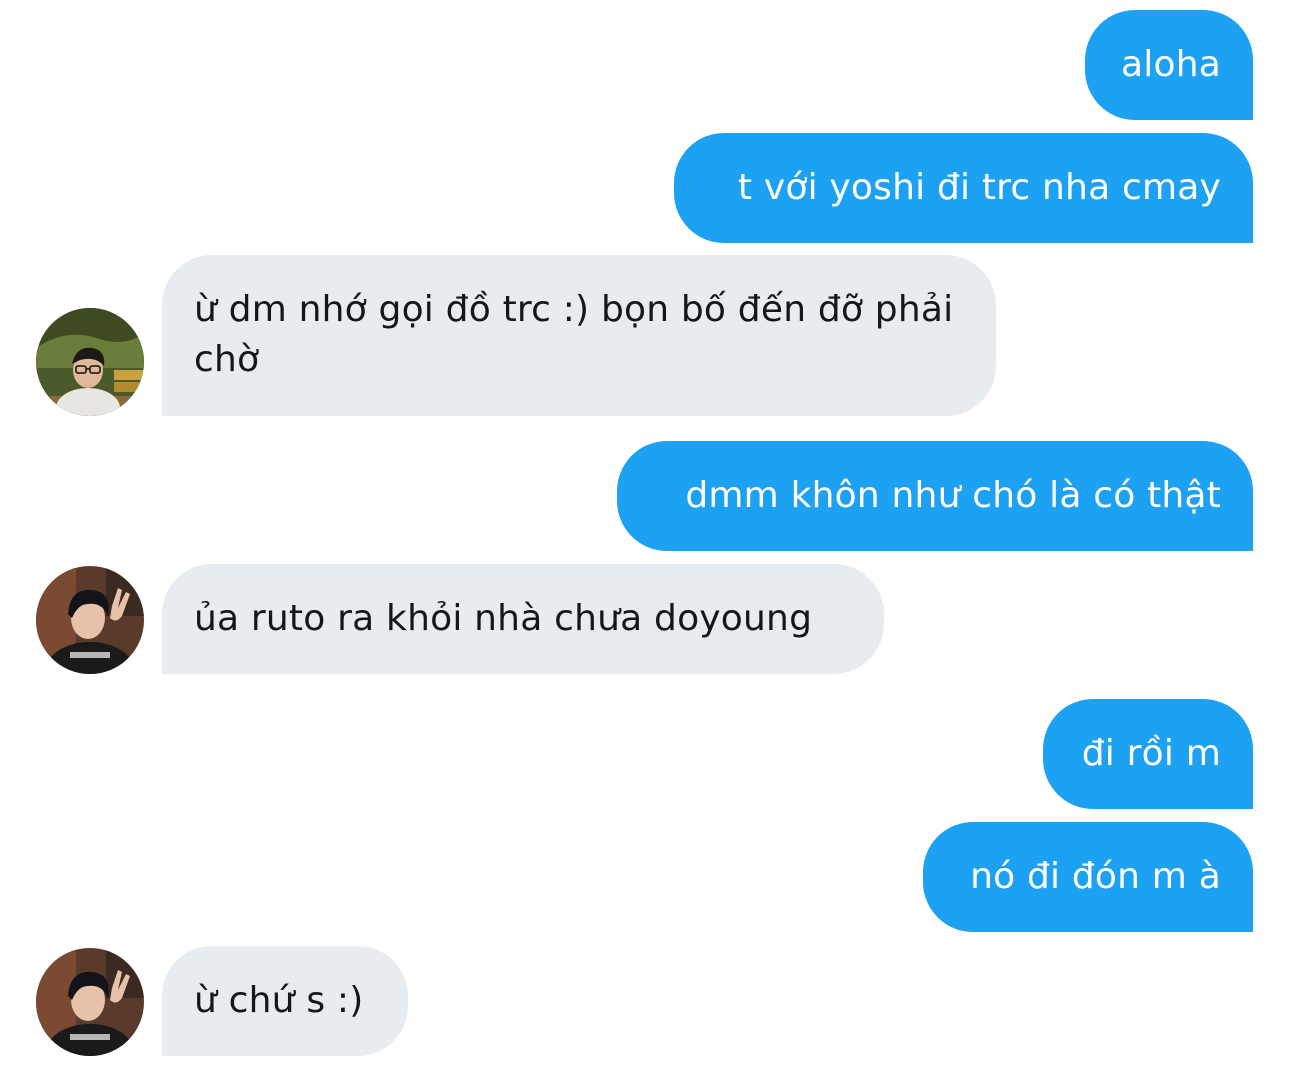 Image resolution: width=1290 pixels, height=1080 pixels. What do you see at coordinates (1088, 877) in the screenshot?
I see `message-bubble-outgoing: nó đi đón m à` at bounding box center [1088, 877].